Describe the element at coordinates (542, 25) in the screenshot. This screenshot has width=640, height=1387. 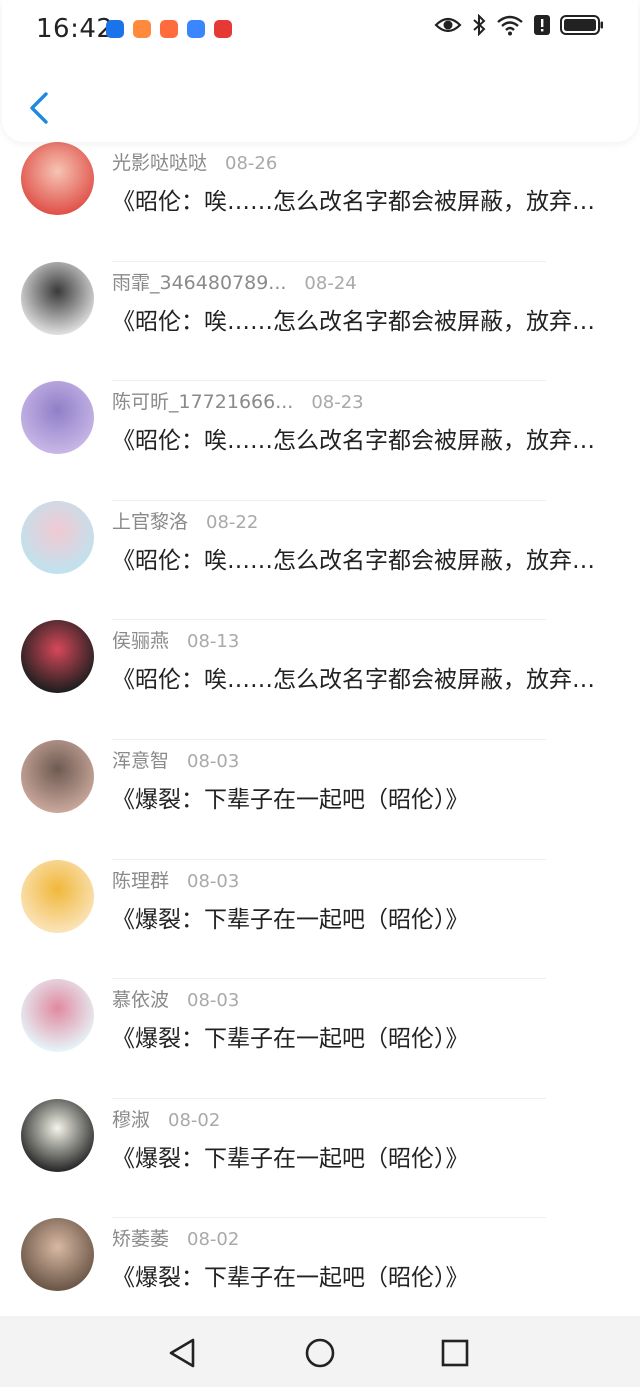
I see `alert-icon` at that location.